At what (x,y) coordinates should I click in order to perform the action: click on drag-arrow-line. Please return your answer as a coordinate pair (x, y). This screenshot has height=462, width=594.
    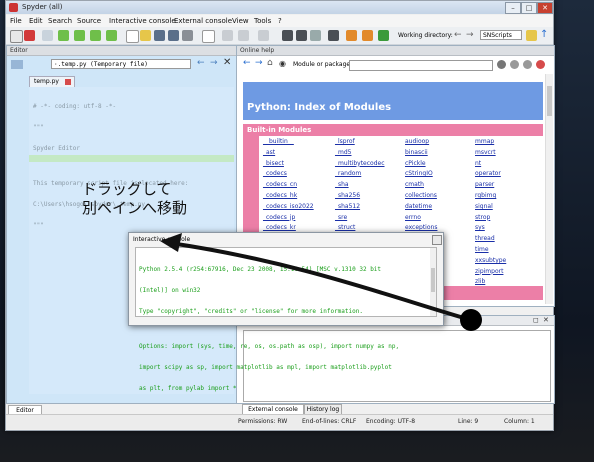
    Looking at the image, I should click on (320, 281).